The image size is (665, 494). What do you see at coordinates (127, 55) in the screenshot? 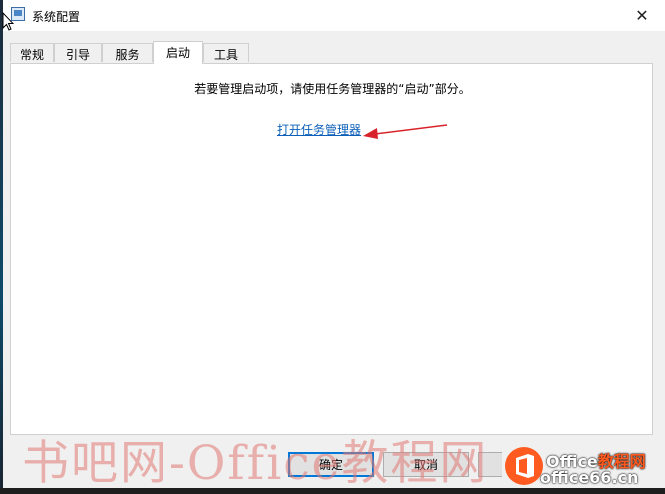
I see `tab-services-label: 服务` at bounding box center [127, 55].